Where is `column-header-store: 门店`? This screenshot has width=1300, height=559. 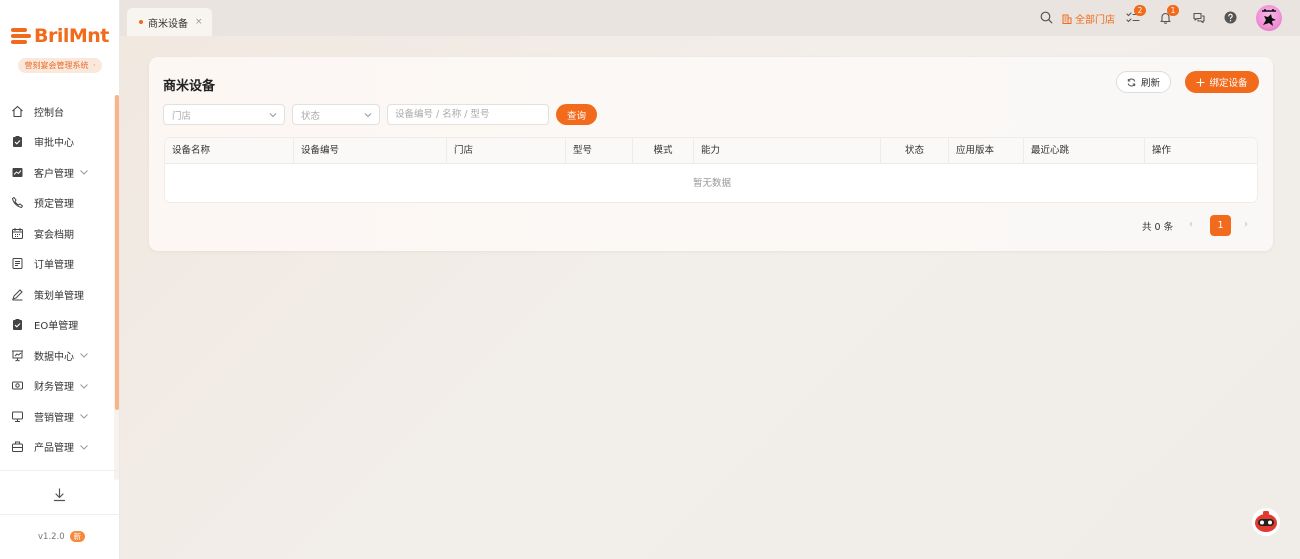
column-header-store: 门店 is located at coordinates (506, 151).